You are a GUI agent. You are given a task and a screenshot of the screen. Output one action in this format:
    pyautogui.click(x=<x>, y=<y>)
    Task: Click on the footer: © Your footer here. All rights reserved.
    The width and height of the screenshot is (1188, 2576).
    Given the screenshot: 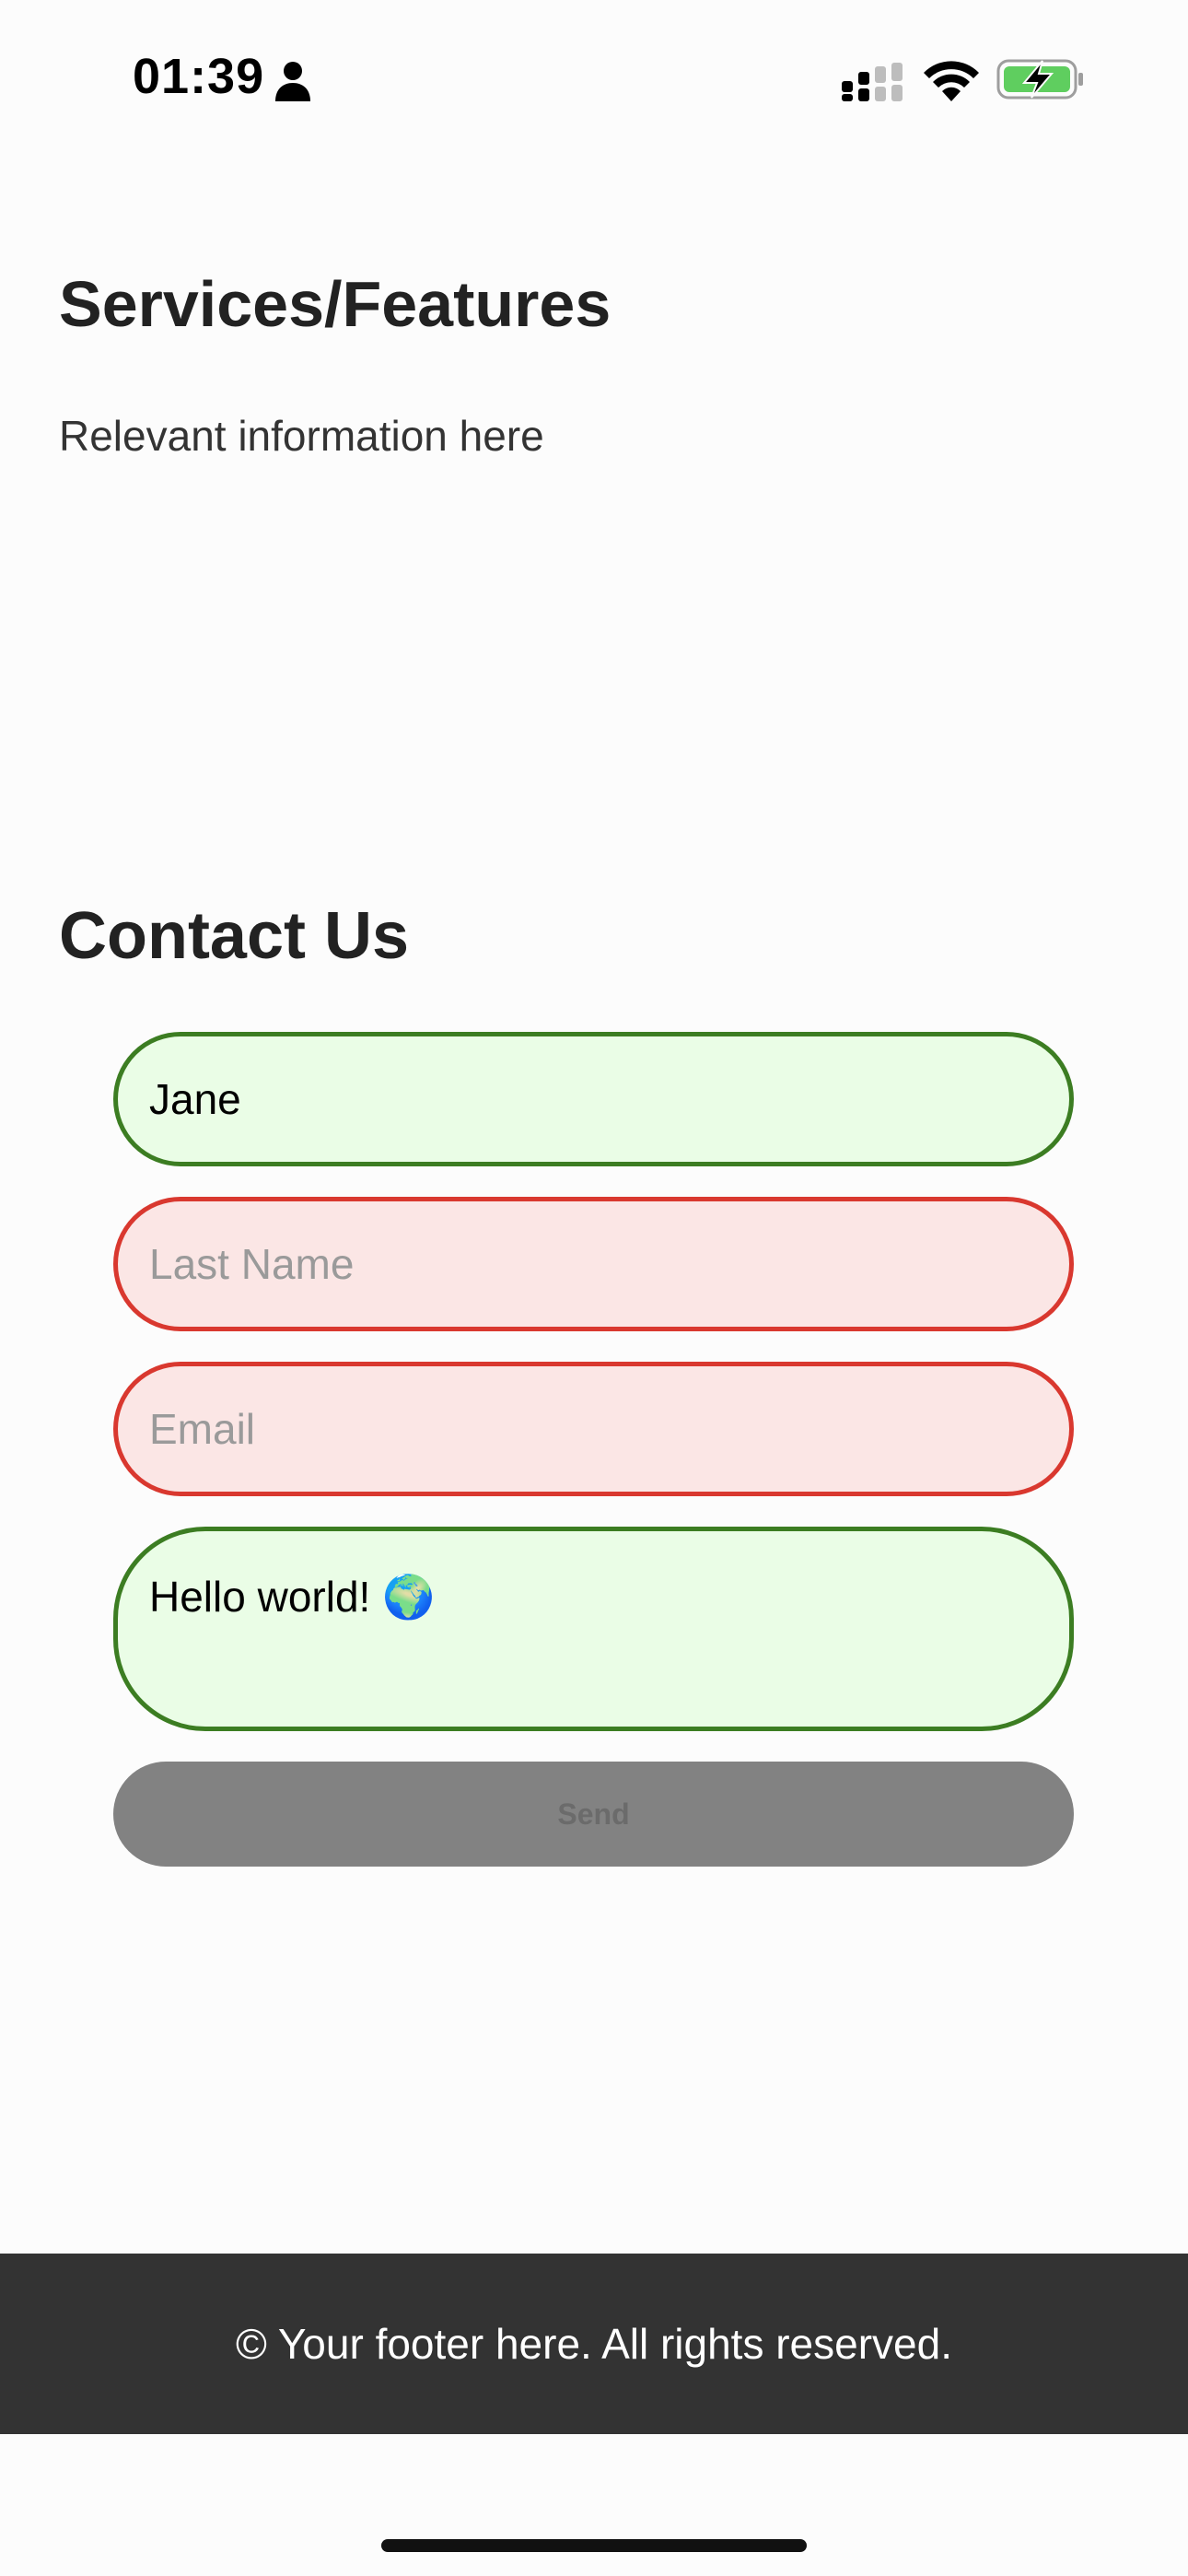 What is the action you would take?
    pyautogui.click(x=594, y=2344)
    